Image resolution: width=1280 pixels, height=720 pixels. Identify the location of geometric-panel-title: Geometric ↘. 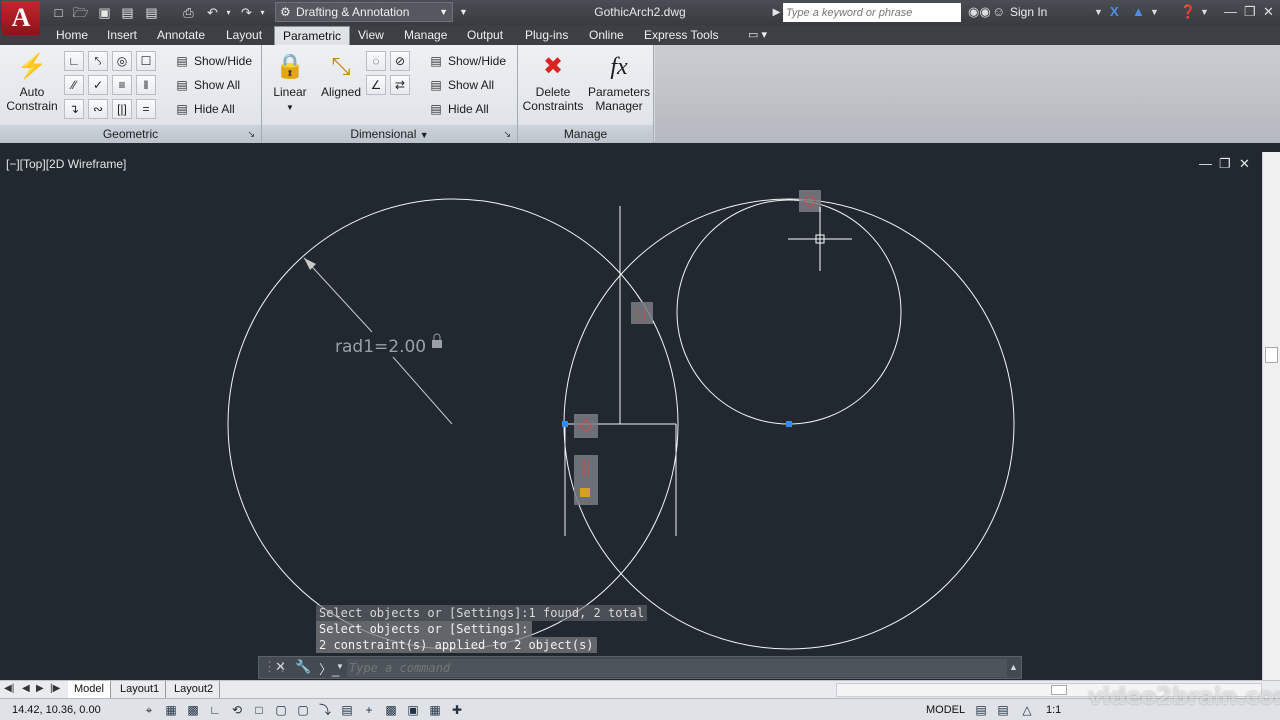
(130, 134).